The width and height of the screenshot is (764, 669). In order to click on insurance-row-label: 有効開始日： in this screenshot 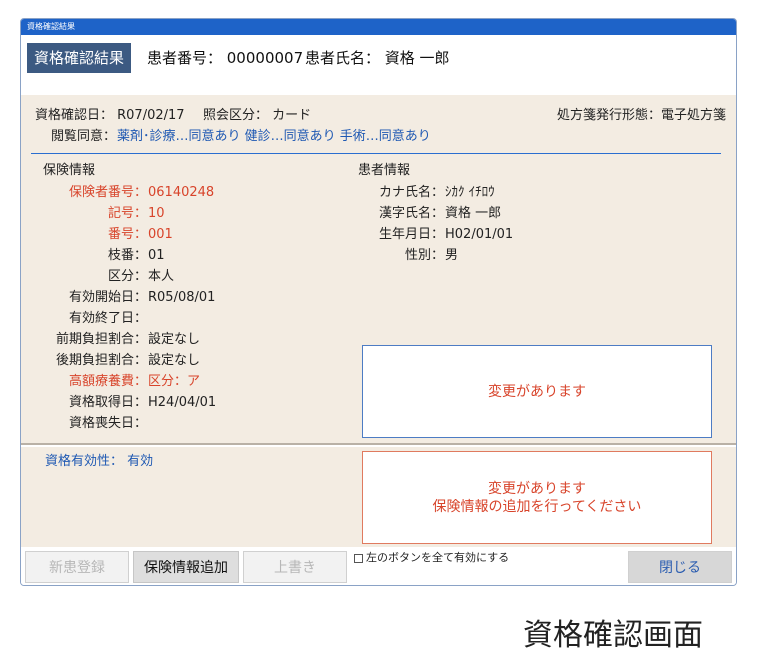, I will do `click(107, 297)`.